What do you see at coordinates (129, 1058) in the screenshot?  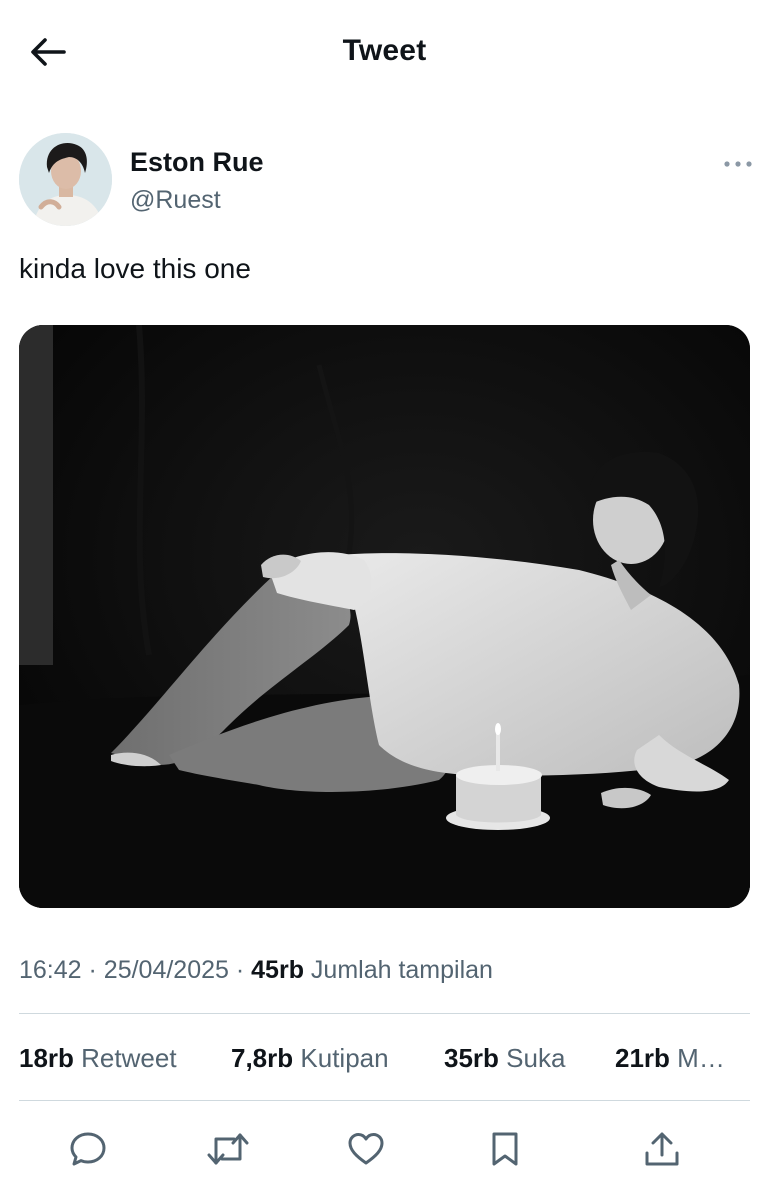 I see `retweets-label: Retweet` at bounding box center [129, 1058].